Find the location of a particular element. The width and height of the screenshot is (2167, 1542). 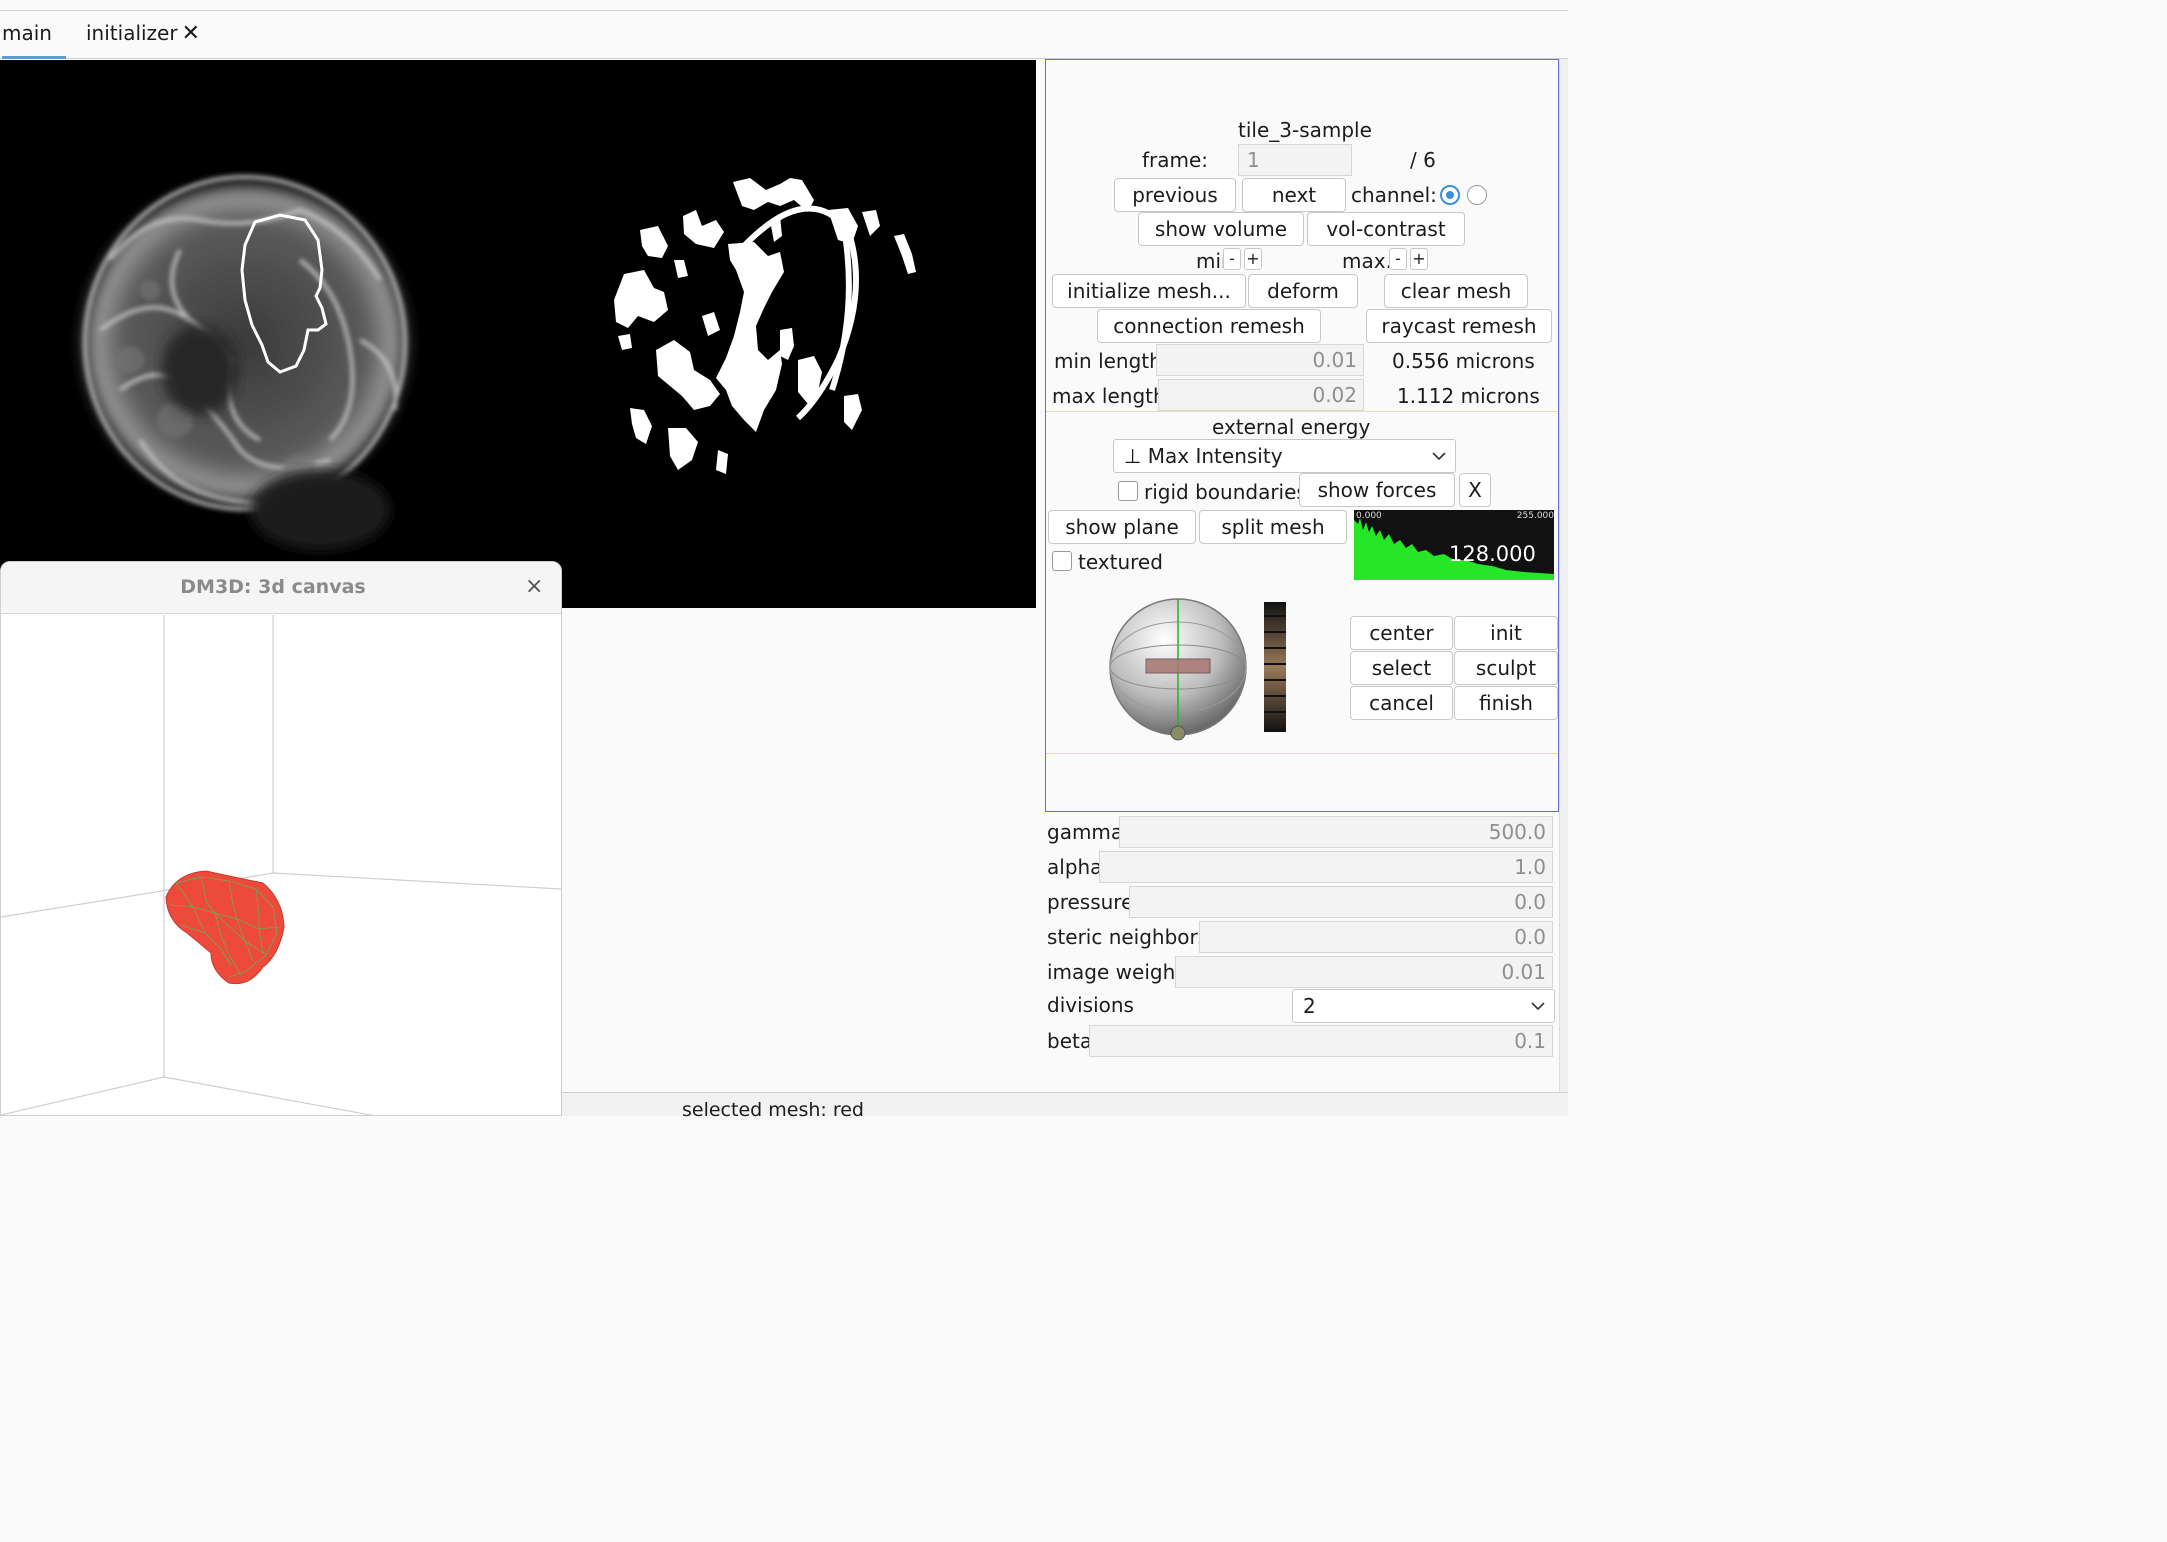

param-label: beta is located at coordinates (1070, 1041).